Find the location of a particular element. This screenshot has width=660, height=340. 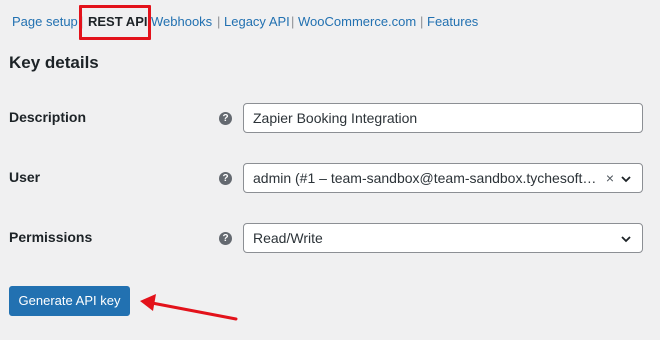

user-label: User is located at coordinates (25, 177).